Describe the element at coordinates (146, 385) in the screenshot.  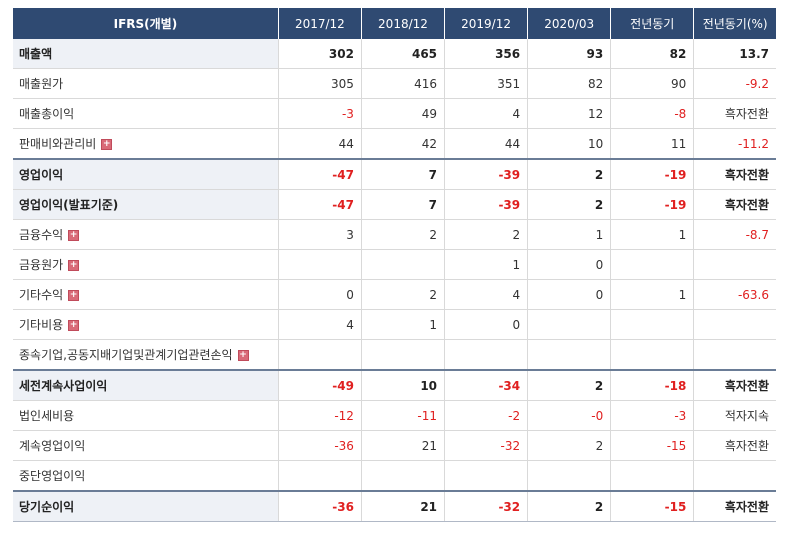
I see `row-label: 세전계속사업이익` at that location.